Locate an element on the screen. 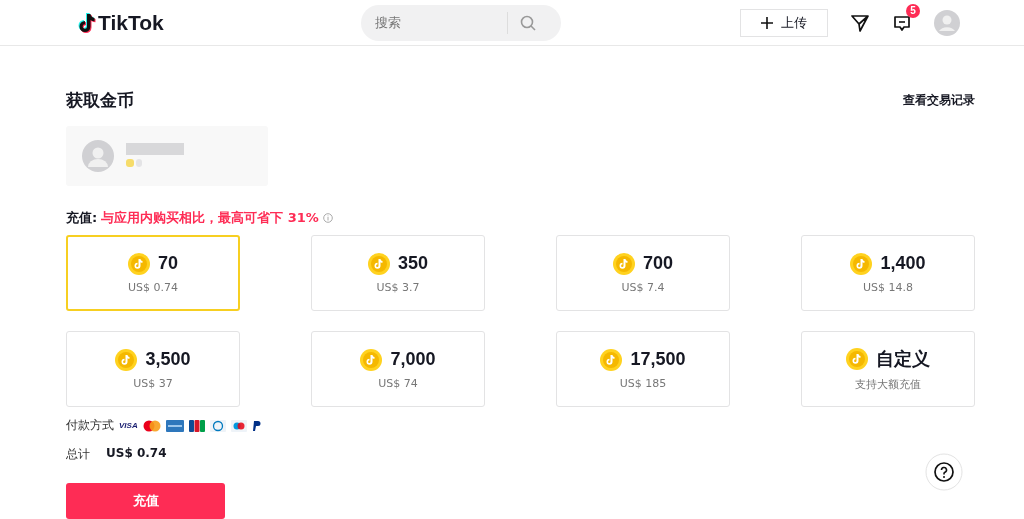 The height and width of the screenshot is (519, 1024). transaction-history-link: 查看交易记录 is located at coordinates (939, 100).